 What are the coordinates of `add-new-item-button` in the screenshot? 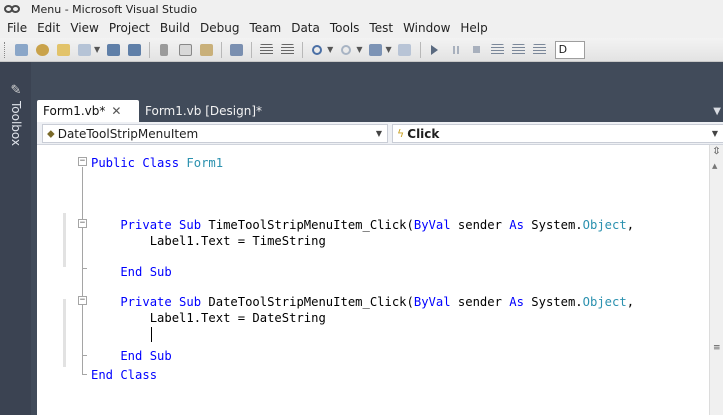 It's located at (84, 50).